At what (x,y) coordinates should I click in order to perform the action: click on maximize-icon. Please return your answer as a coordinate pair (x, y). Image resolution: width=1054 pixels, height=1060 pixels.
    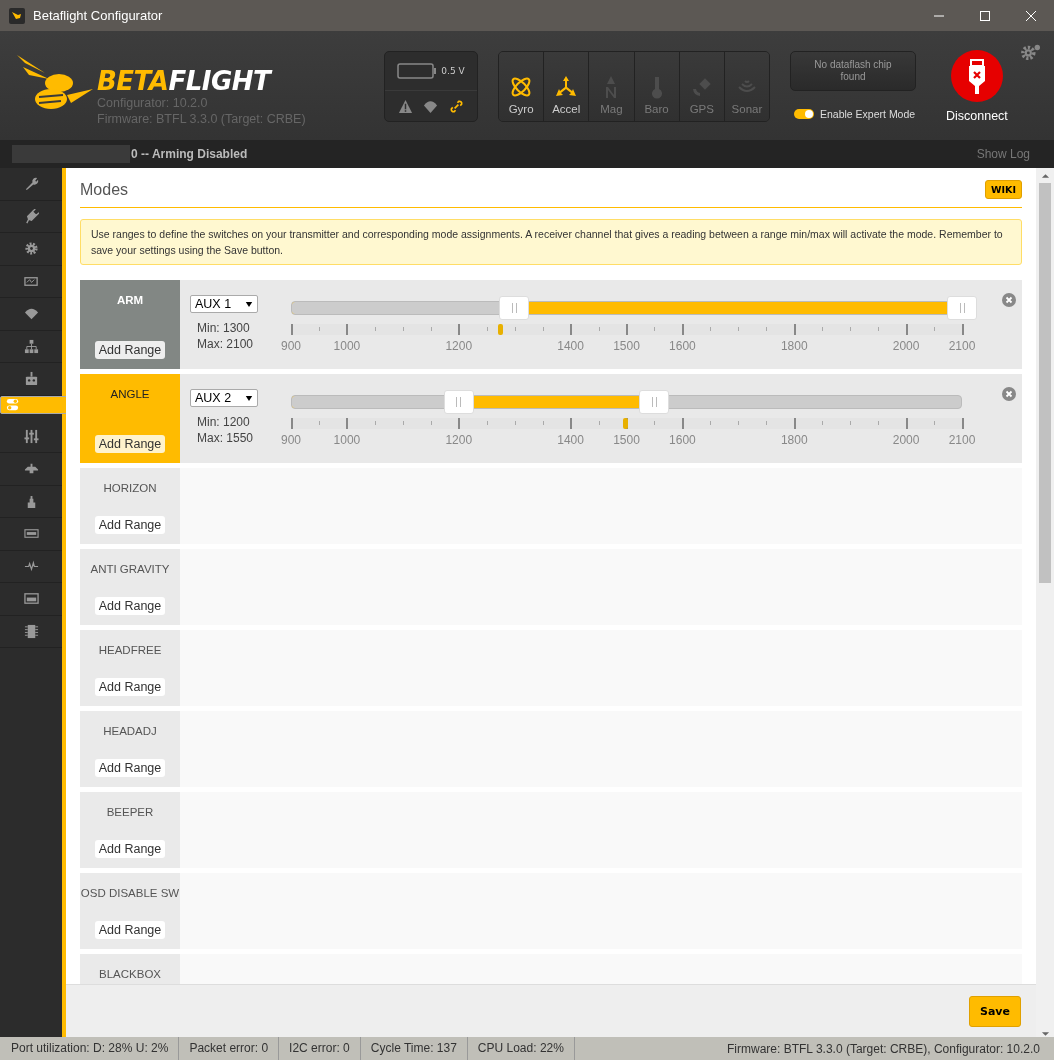
    Looking at the image, I should click on (985, 15).